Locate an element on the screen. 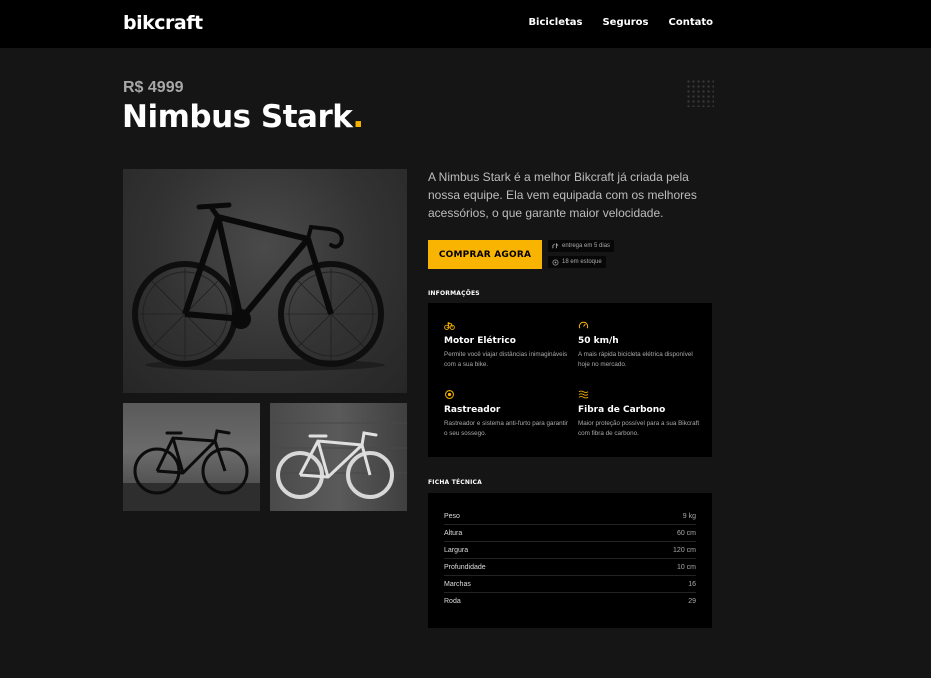  nav-link-bicicletas: Bicicletas is located at coordinates (555, 22).